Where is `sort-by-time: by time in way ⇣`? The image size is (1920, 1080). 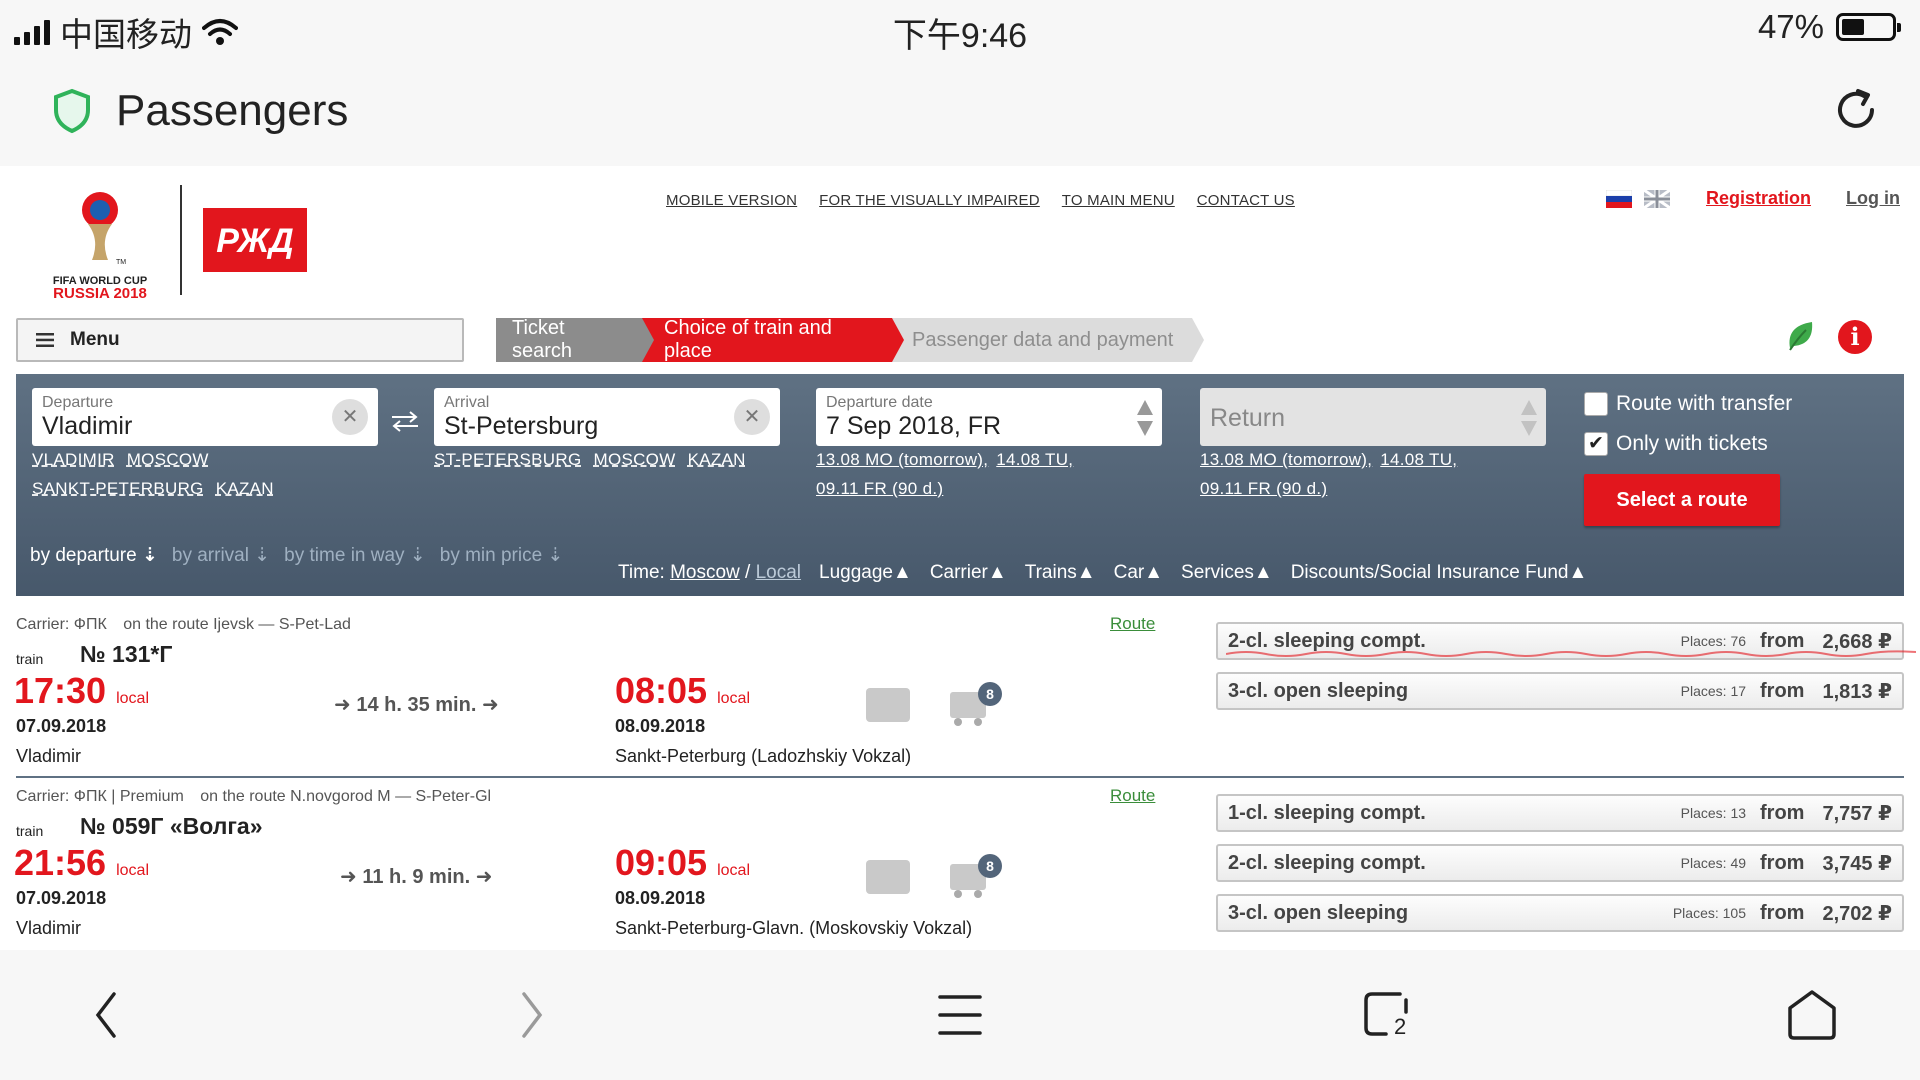 sort-by-time: by time in way ⇣ is located at coordinates (355, 555).